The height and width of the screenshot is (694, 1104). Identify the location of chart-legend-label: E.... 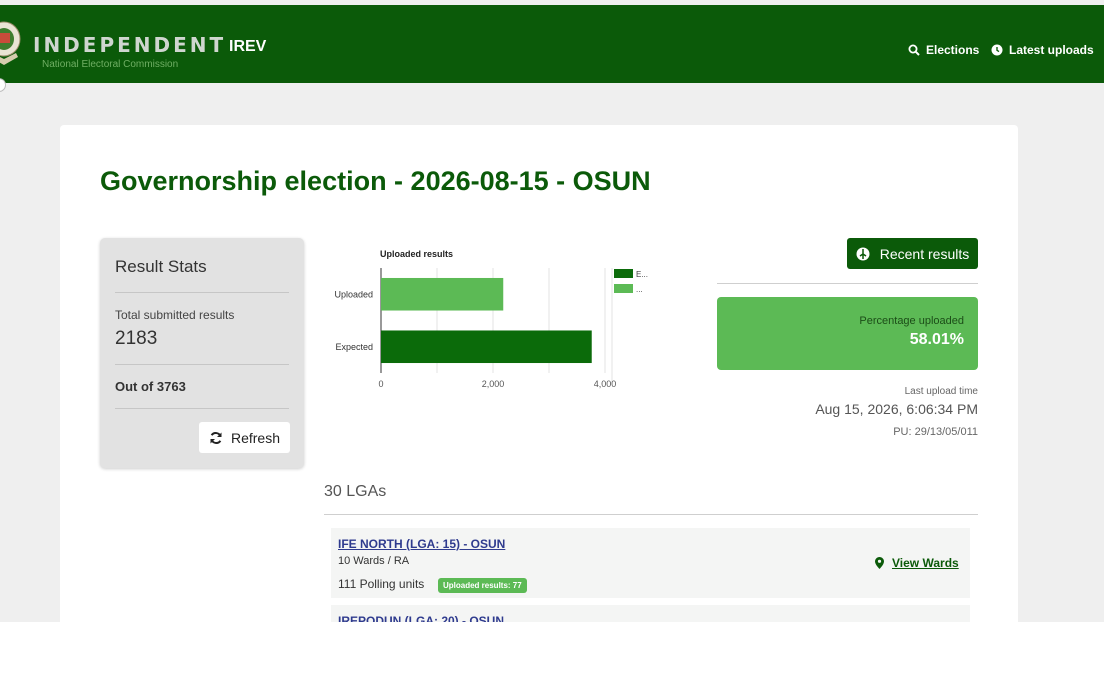
(642, 274).